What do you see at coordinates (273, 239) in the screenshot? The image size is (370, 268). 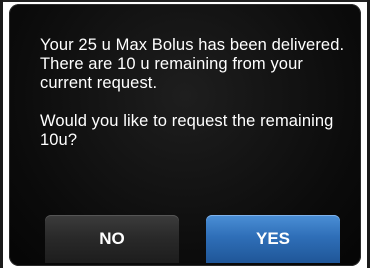 I see `yes-button: YES` at bounding box center [273, 239].